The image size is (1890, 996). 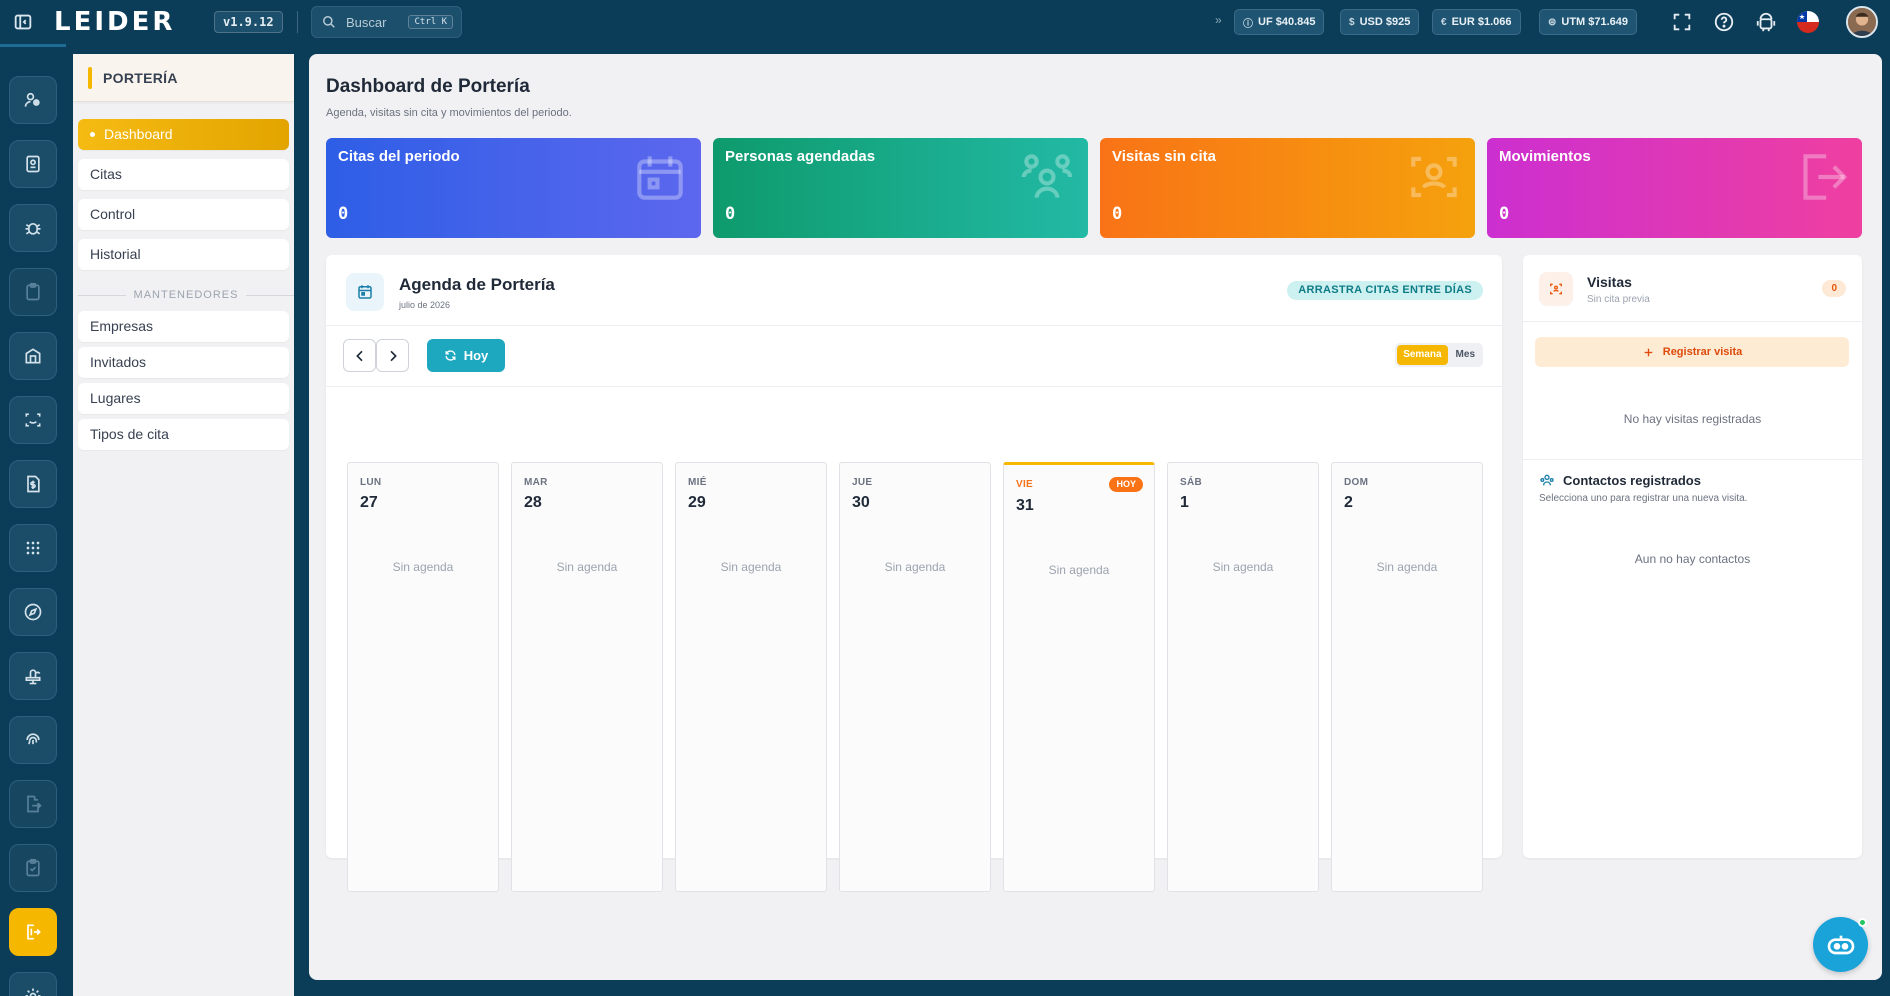 I want to click on indicator-eur: € EUR $1.066, so click(x=1476, y=22).